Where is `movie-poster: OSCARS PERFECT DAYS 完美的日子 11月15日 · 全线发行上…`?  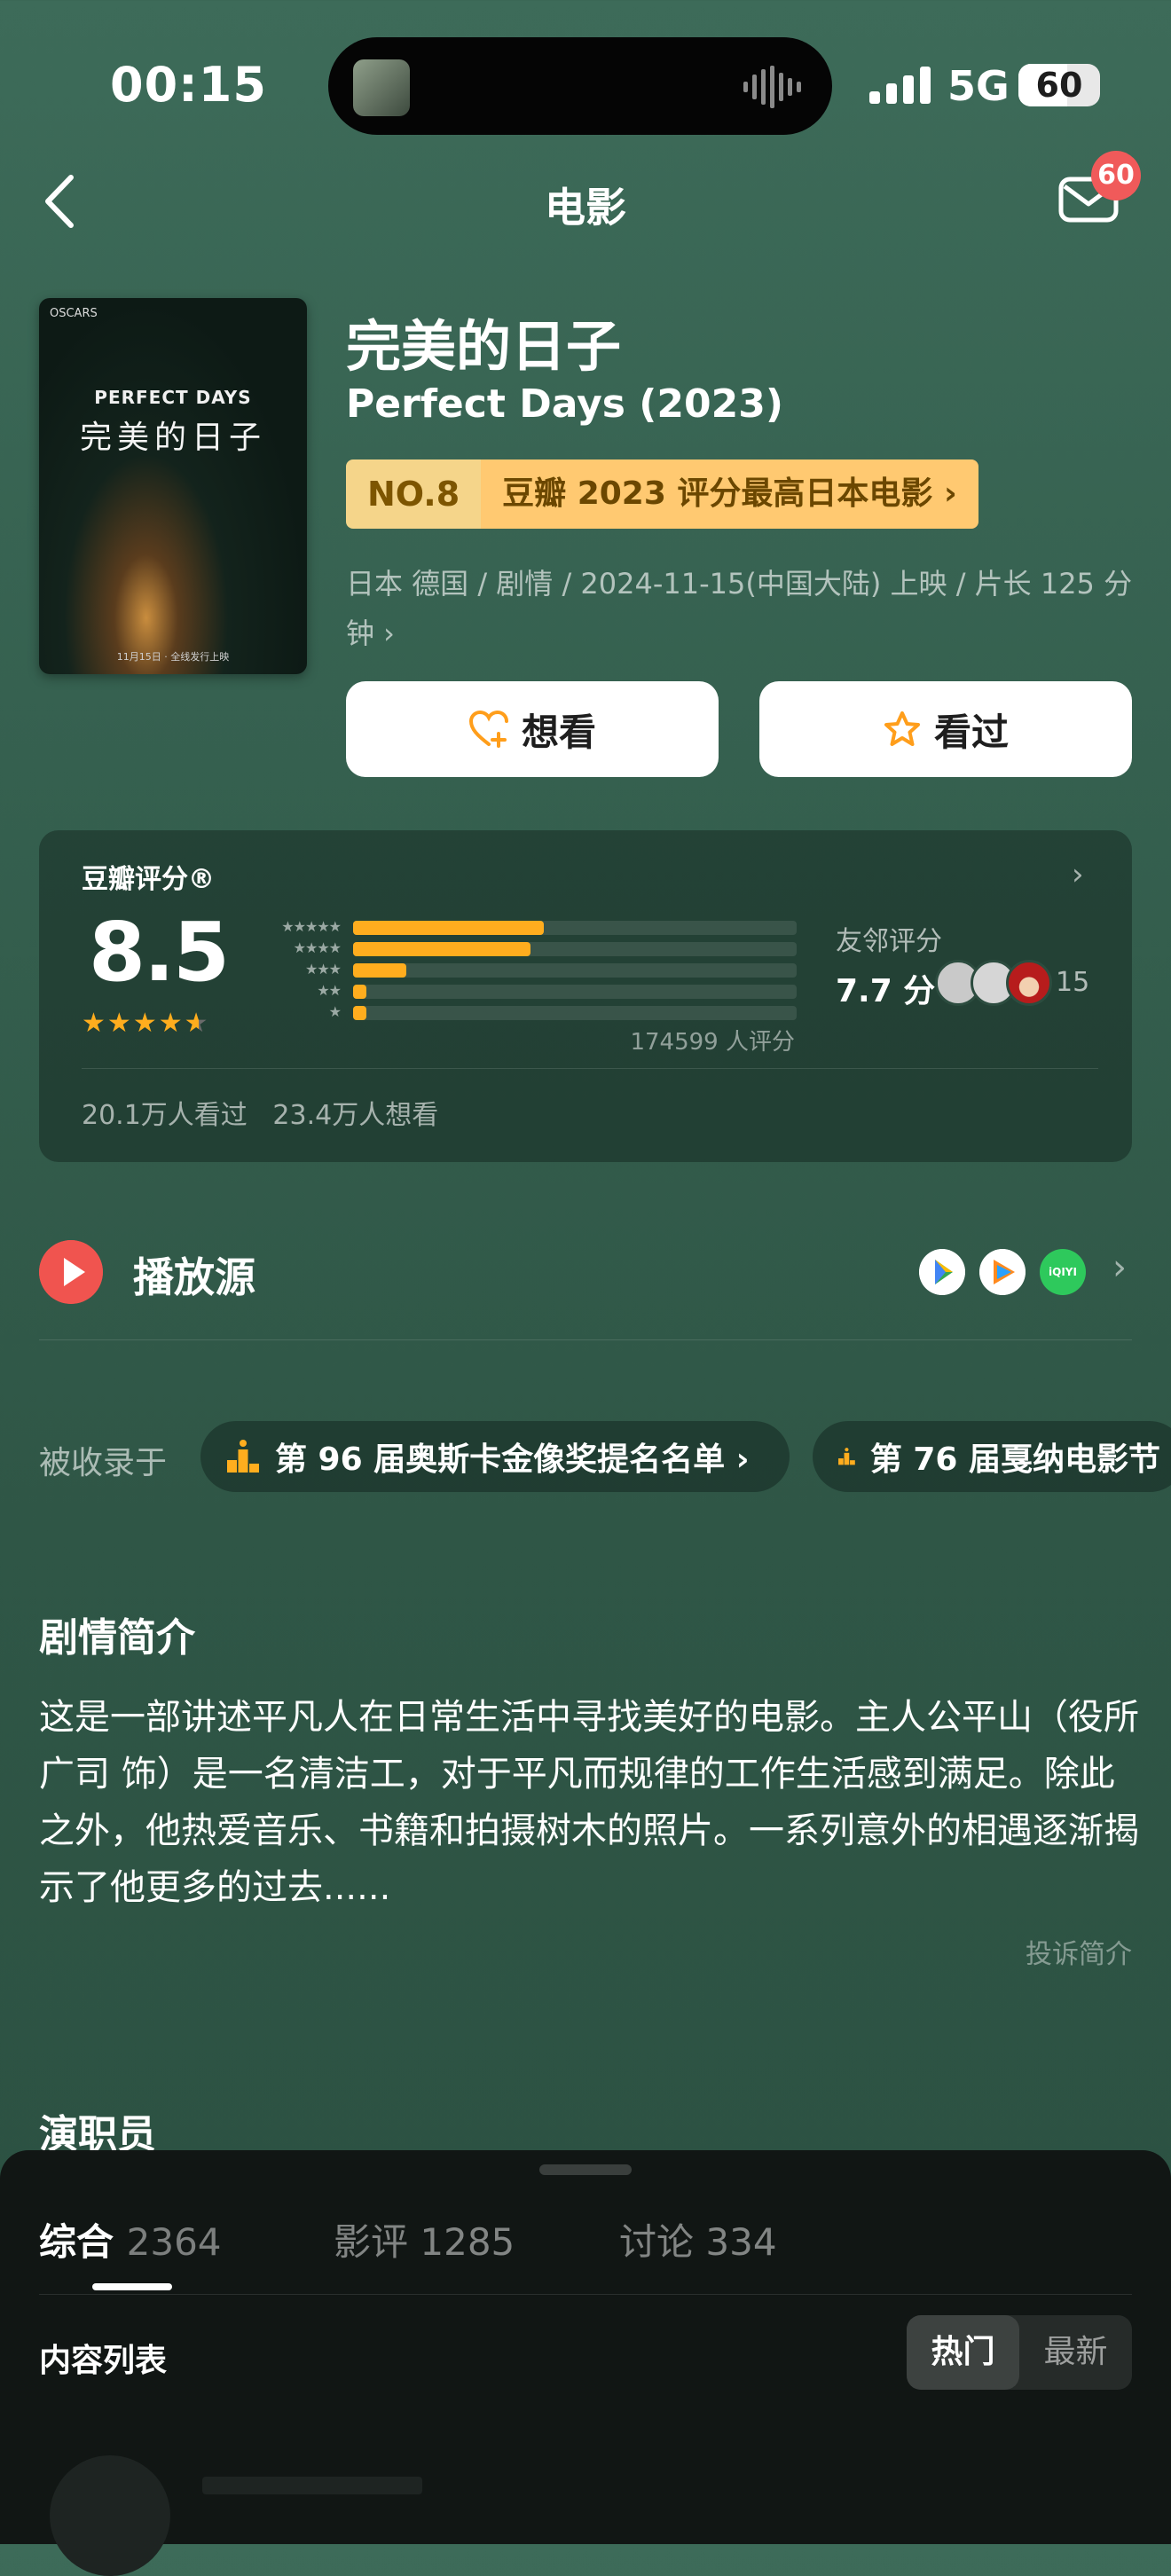 movie-poster: OSCARS PERFECT DAYS 完美的日子 11月15日 · 全线发行上… is located at coordinates (173, 486).